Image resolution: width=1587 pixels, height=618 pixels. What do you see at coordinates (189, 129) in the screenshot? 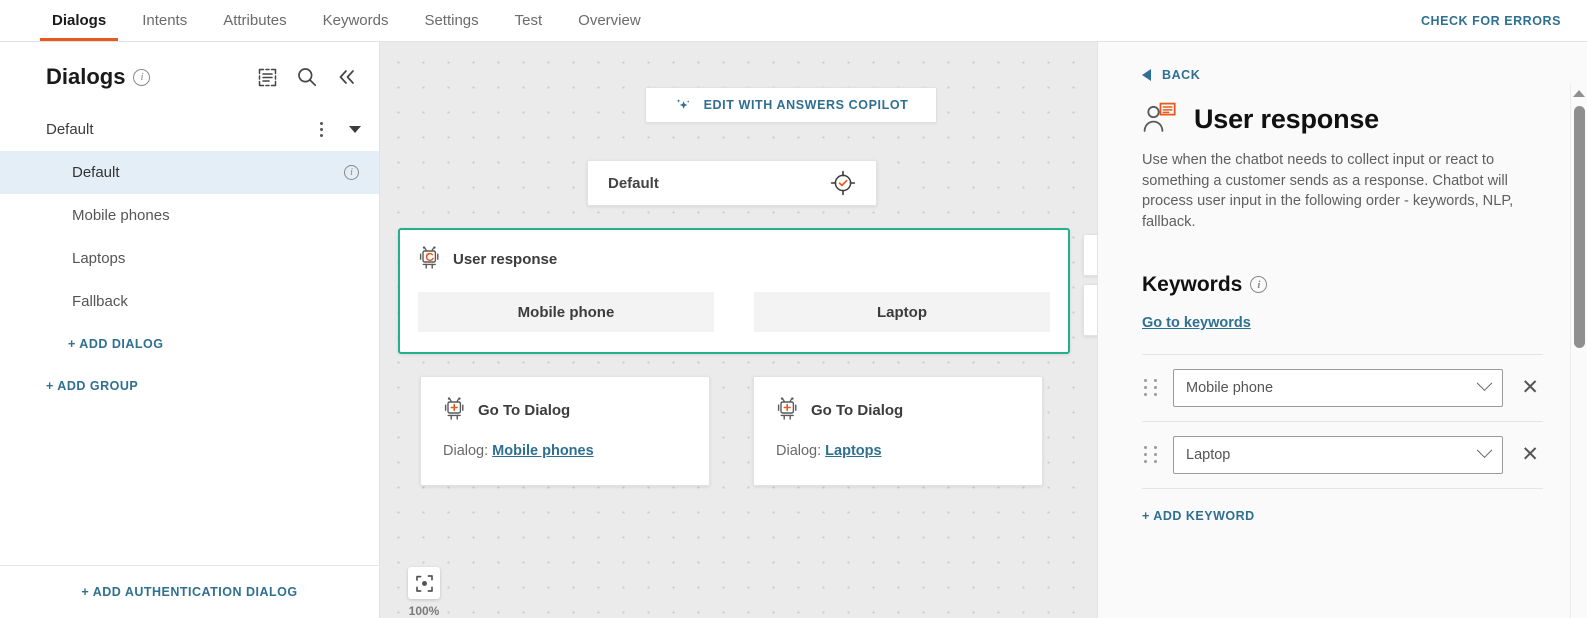
I see `dialog-group-default: Default` at bounding box center [189, 129].